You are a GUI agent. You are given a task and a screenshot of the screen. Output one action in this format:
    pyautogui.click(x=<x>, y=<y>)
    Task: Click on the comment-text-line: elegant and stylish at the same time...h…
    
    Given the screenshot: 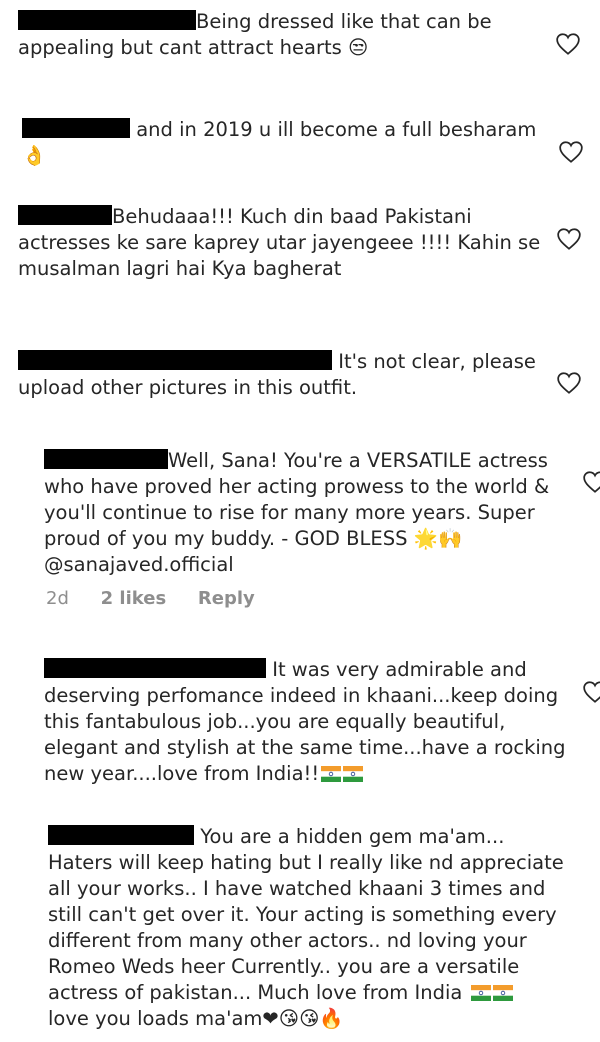 What is the action you would take?
    pyautogui.click(x=305, y=747)
    